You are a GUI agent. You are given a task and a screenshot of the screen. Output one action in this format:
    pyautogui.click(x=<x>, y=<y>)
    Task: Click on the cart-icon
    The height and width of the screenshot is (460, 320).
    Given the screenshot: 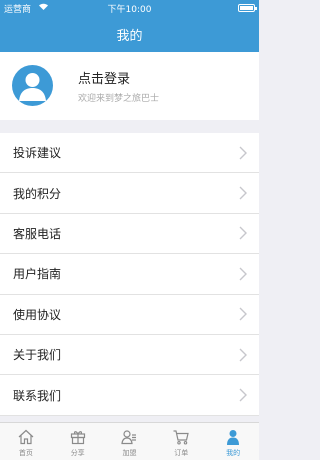 What is the action you would take?
    pyautogui.click(x=181, y=437)
    